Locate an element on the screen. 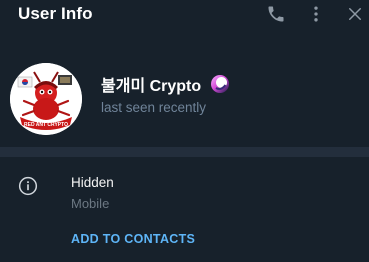 The width and height of the screenshot is (369, 262). section-divider is located at coordinates (184, 152).